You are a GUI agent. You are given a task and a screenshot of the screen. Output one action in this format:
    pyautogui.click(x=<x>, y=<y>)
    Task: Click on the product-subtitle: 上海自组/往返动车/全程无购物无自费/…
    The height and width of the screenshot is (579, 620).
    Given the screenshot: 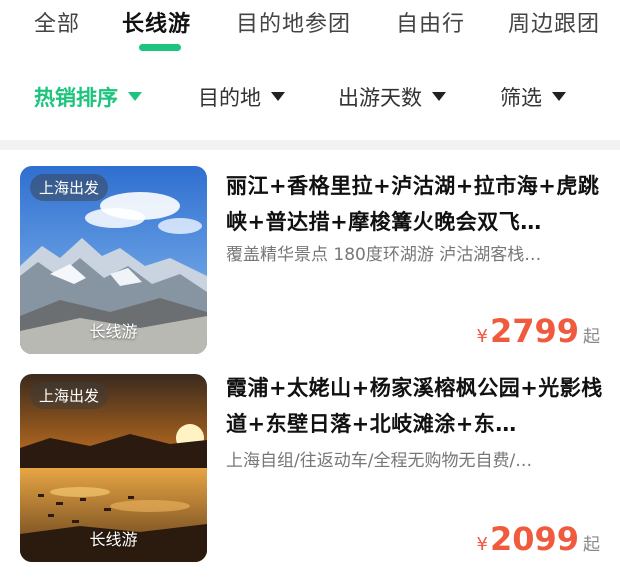 What is the action you would take?
    pyautogui.click(x=379, y=461)
    